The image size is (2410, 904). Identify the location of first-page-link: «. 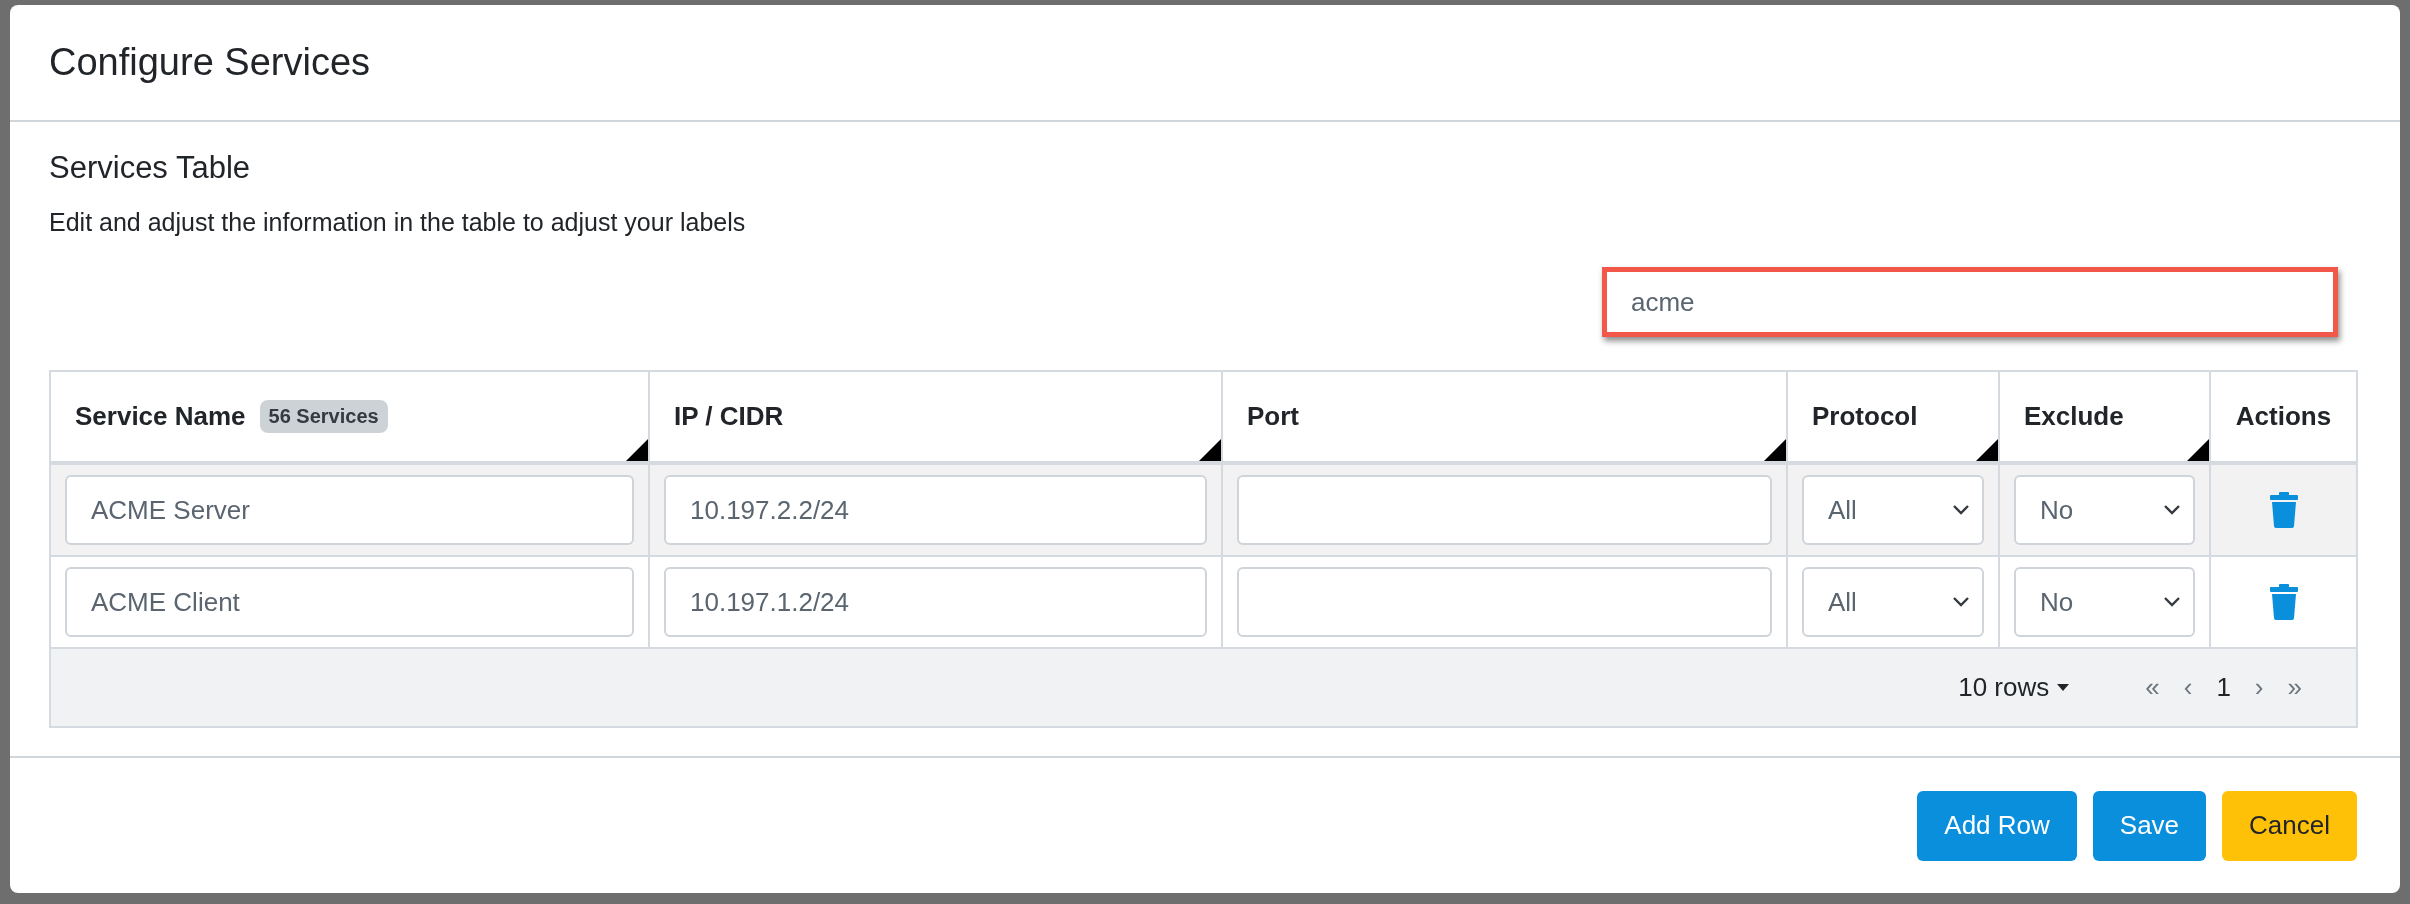
(2152, 687).